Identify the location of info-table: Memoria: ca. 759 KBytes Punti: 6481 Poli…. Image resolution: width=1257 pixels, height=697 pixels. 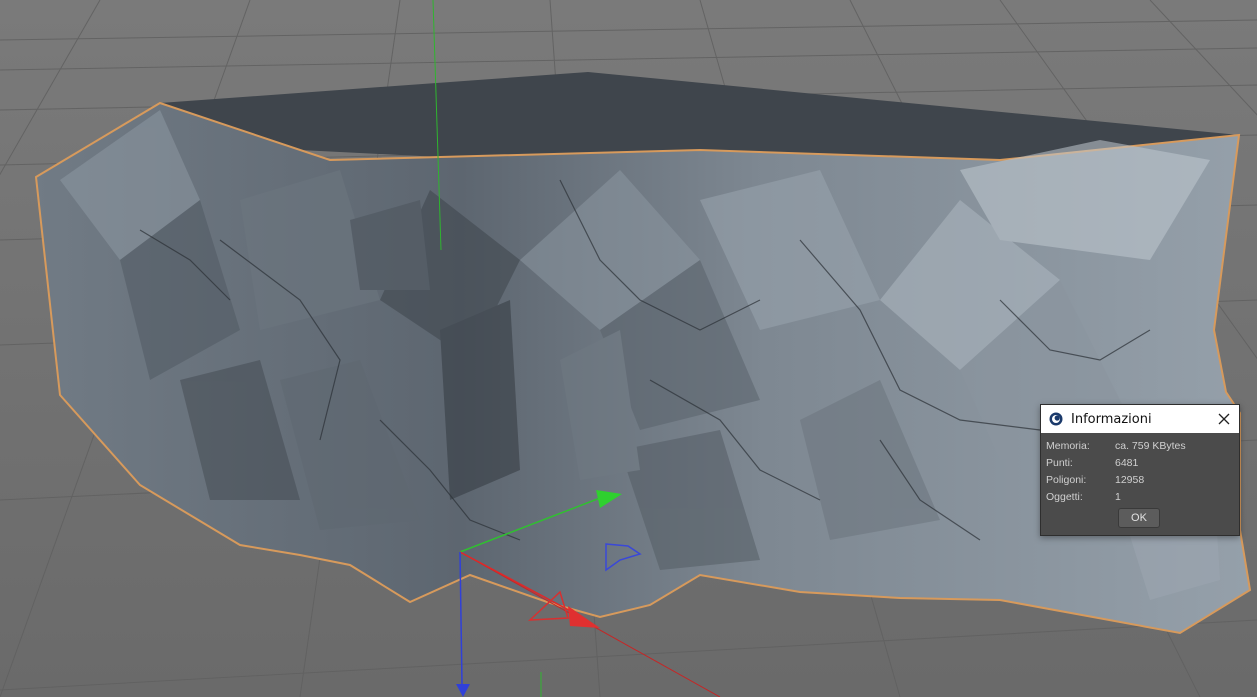
(1142, 471).